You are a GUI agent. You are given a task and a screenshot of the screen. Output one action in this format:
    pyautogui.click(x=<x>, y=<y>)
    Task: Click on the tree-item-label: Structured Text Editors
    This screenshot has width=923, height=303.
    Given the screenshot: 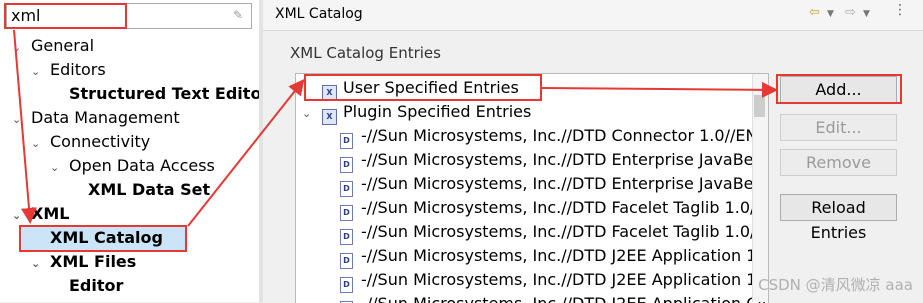 What is the action you would take?
    pyautogui.click(x=174, y=93)
    